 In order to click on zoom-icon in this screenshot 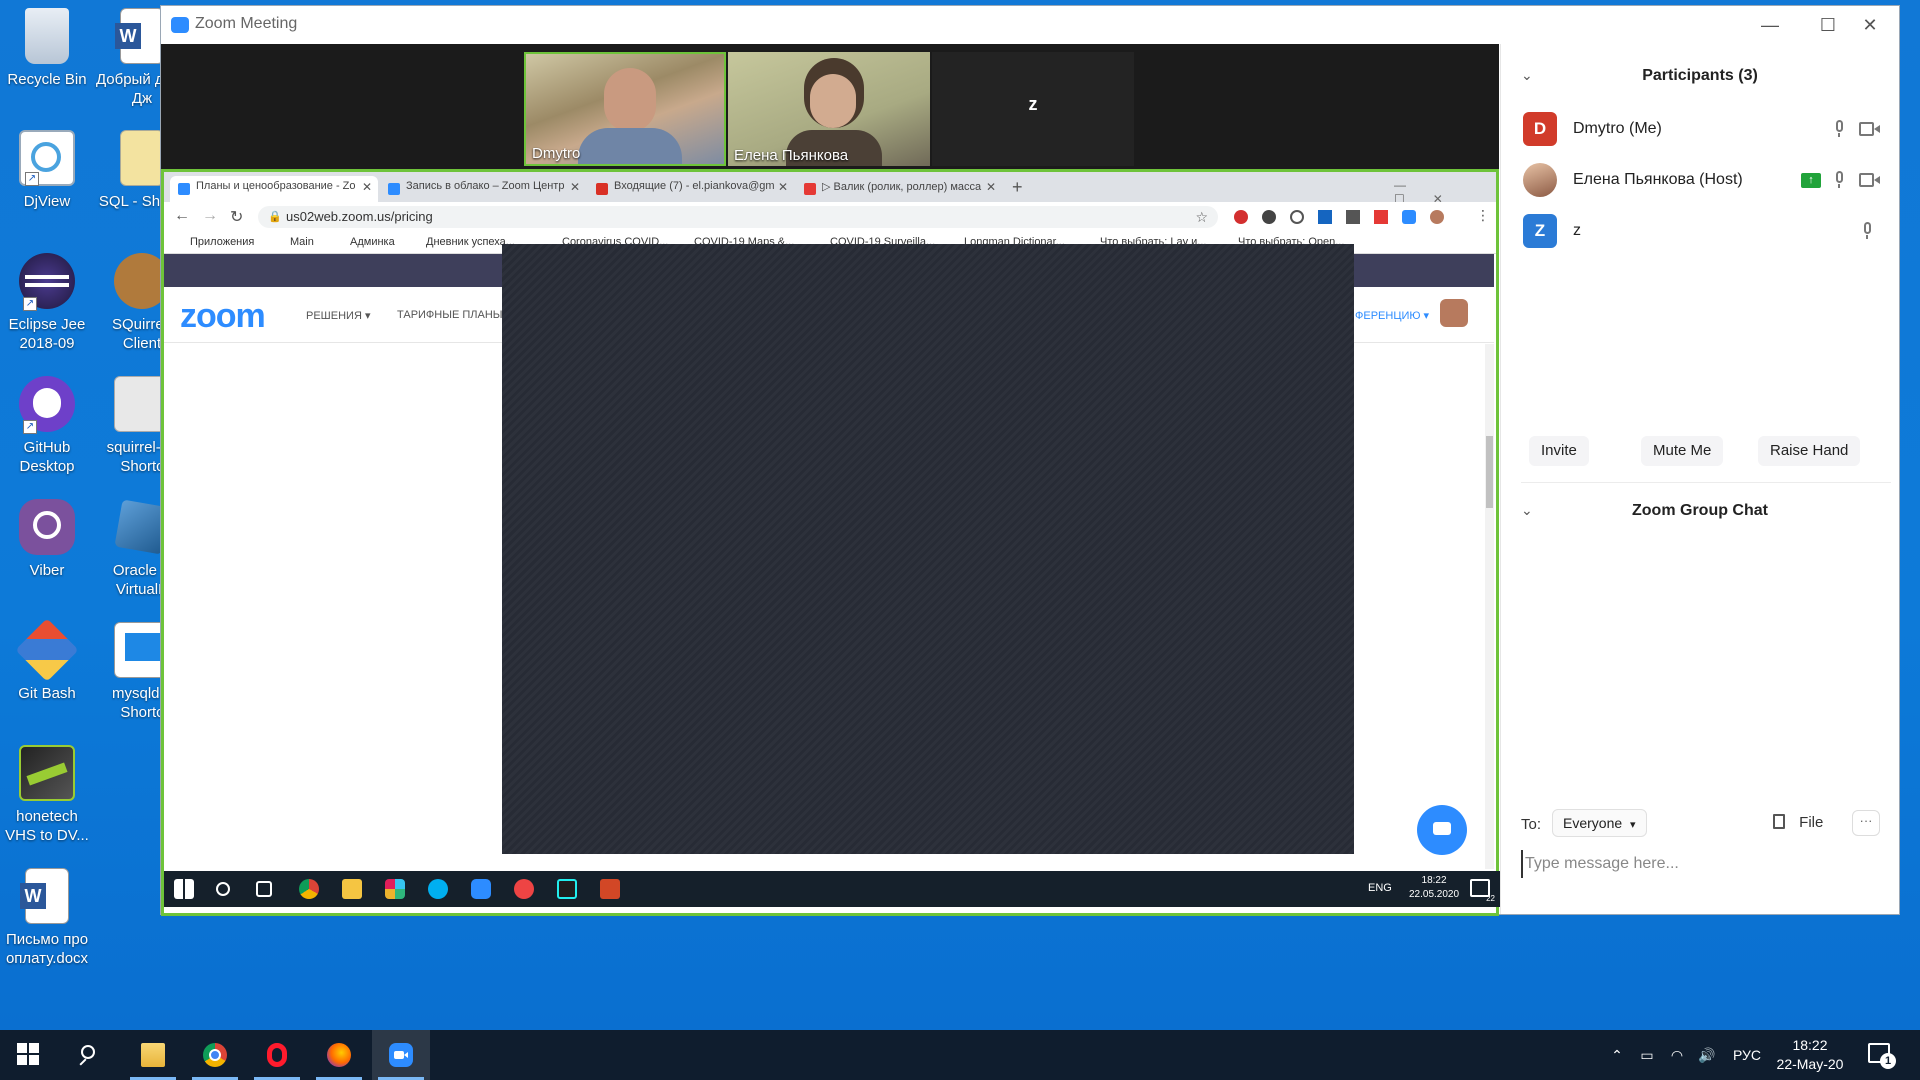, I will do `click(481, 889)`.